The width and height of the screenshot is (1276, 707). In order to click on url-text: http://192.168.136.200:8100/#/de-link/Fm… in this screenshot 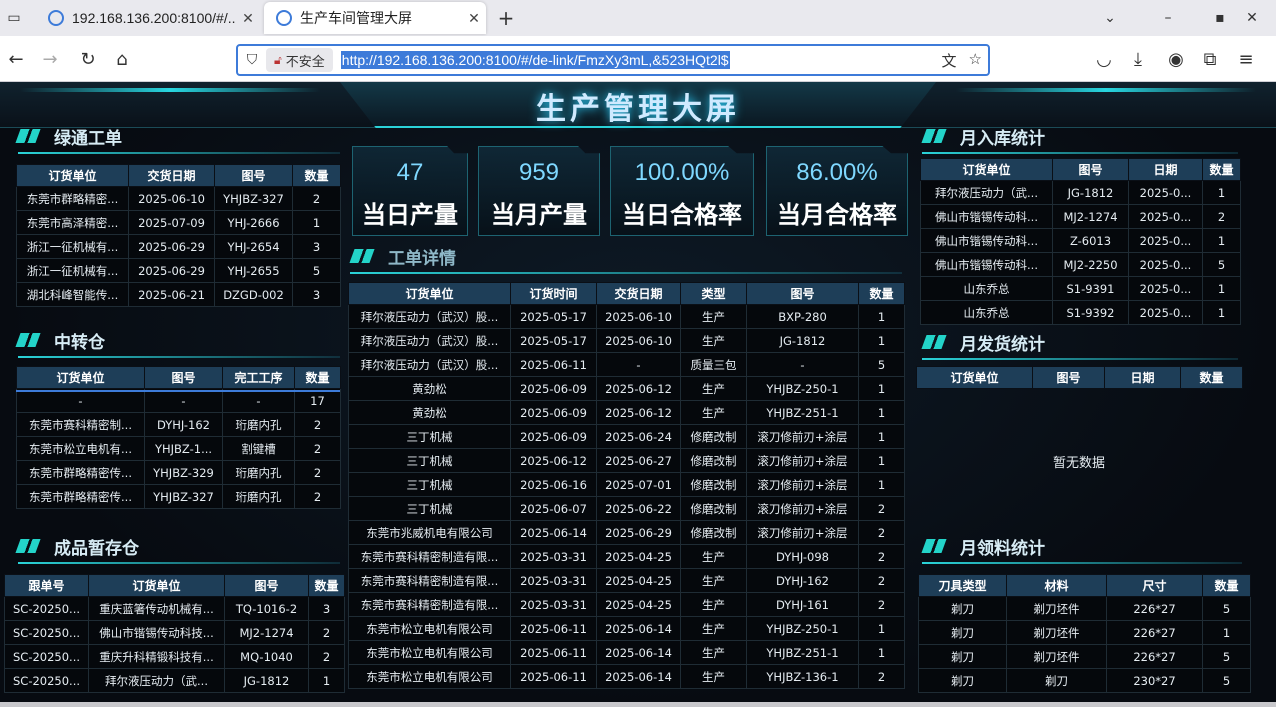, I will do `click(535, 60)`.